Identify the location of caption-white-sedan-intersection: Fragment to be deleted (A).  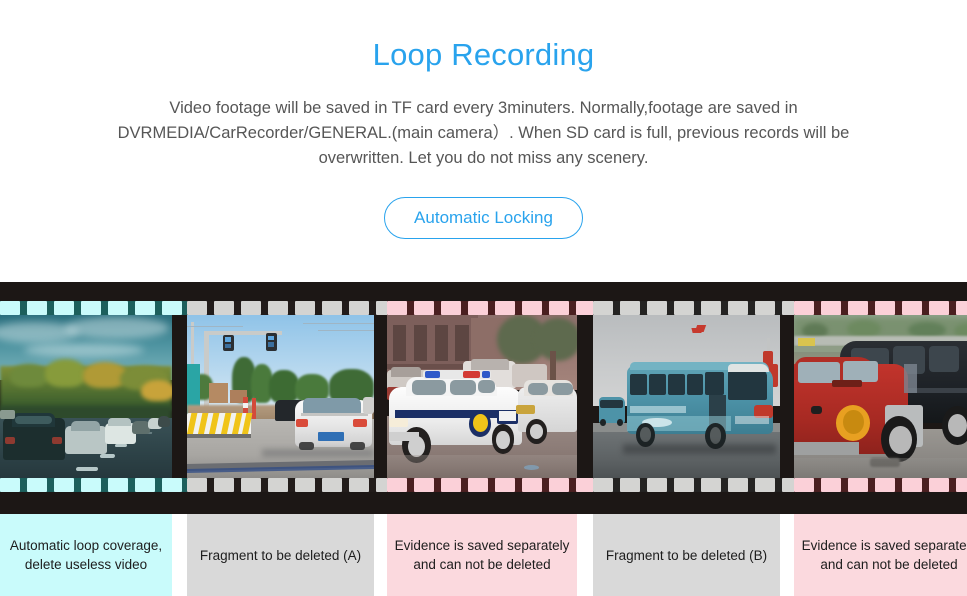
(280, 555).